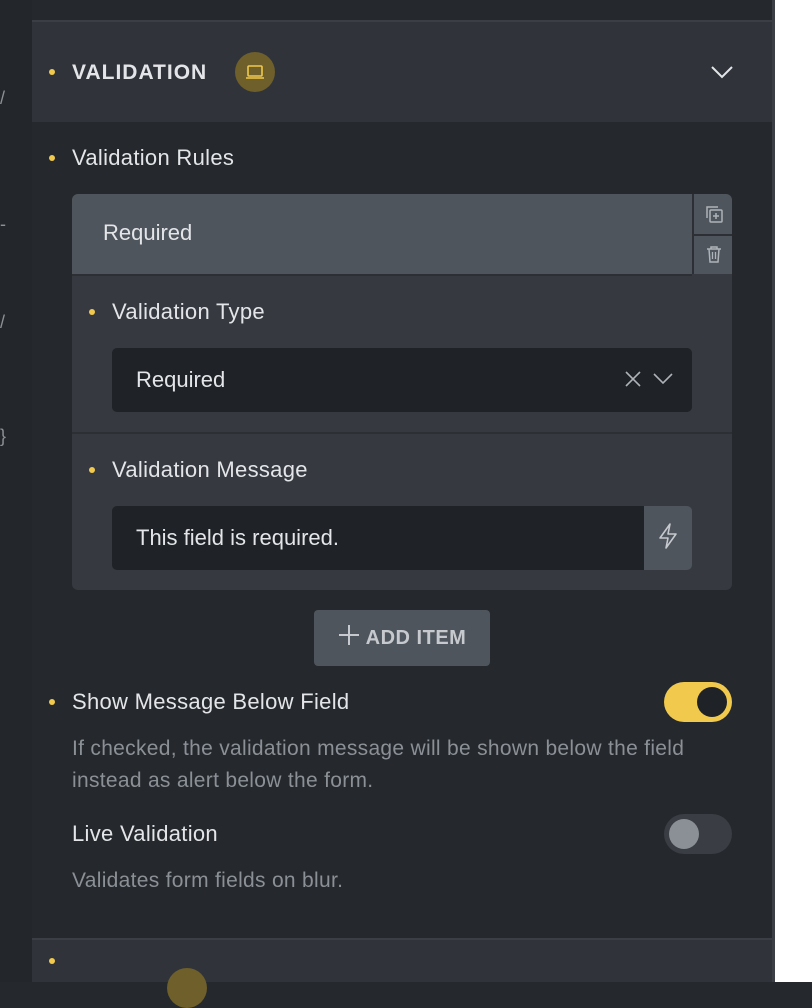 The image size is (812, 1008). I want to click on lightning-icon, so click(668, 538).